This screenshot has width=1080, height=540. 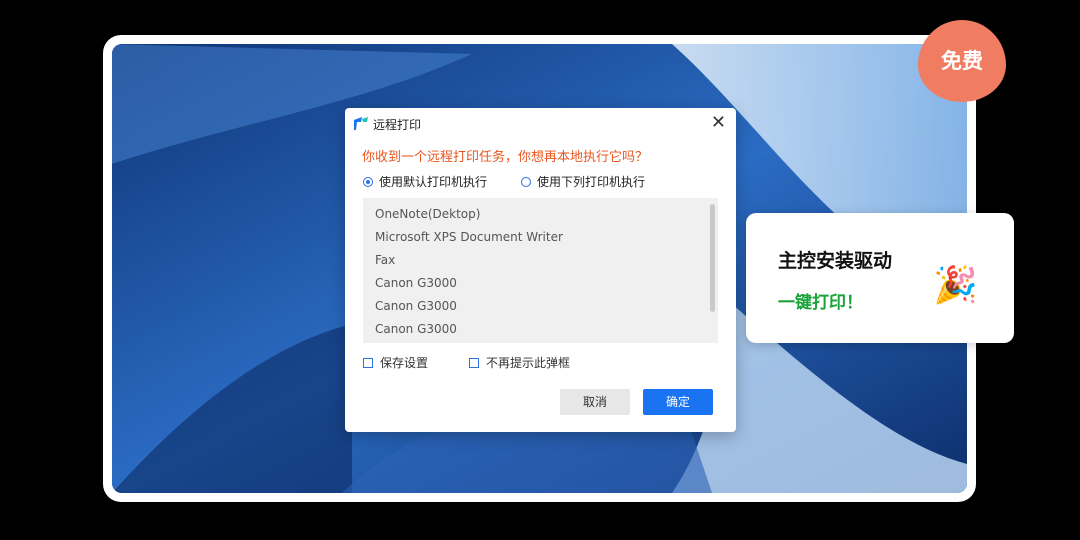 I want to click on radio-list-printer: 使用下列打印机执行, so click(x=583, y=181).